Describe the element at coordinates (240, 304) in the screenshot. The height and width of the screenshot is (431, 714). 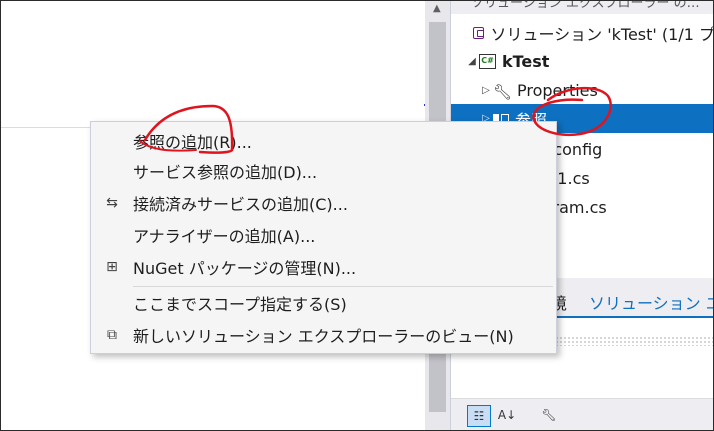
I see `menu-item-label: ここまでスコープ指定する(S)` at that location.